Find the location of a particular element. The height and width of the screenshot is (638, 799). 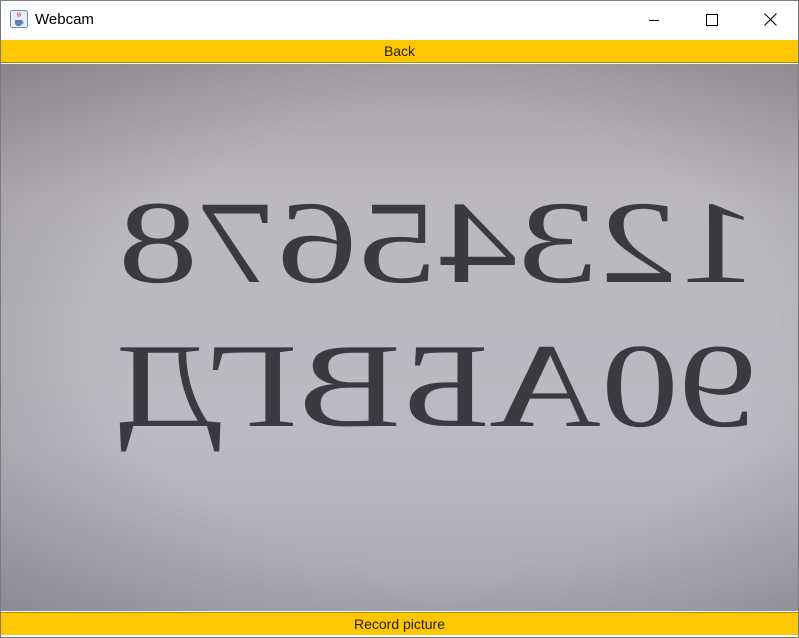

minimize-icon is located at coordinates (654, 20).